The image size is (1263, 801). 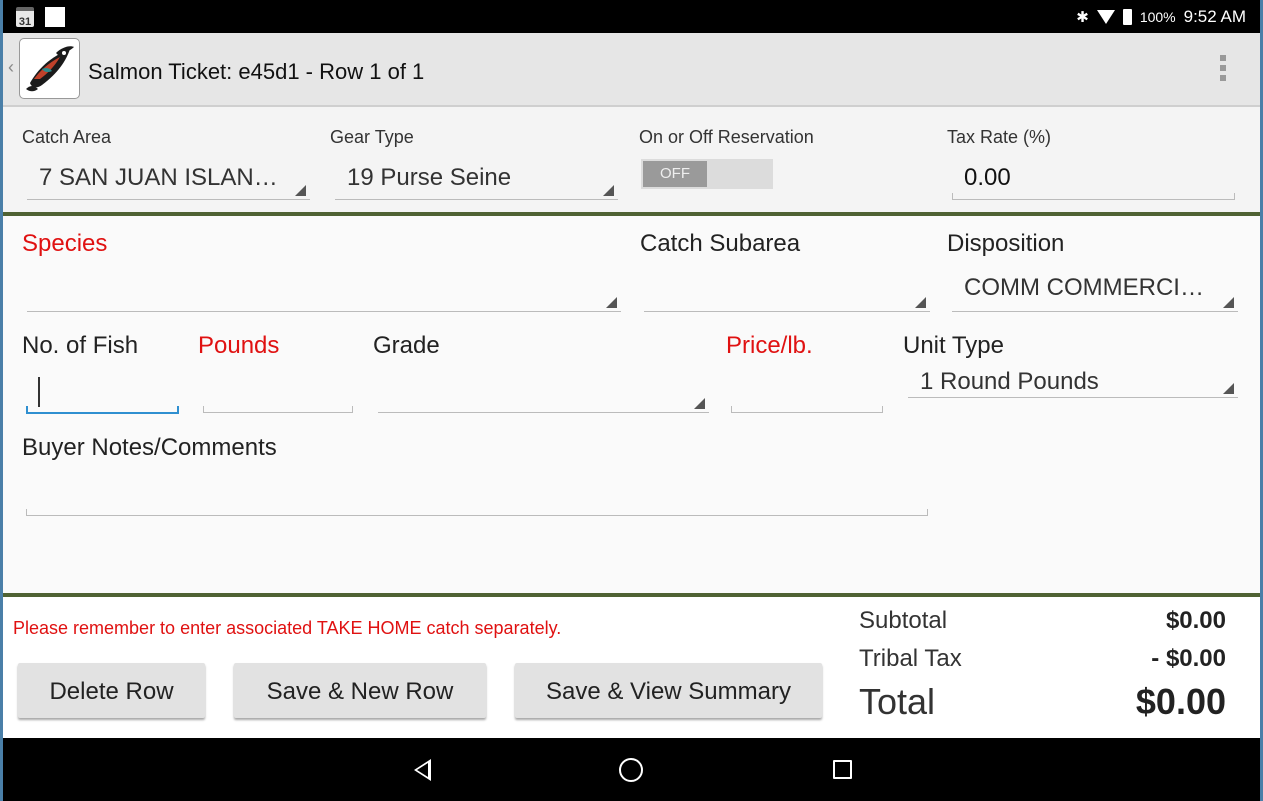 I want to click on up-navigation-icon: ‹, so click(x=11, y=67).